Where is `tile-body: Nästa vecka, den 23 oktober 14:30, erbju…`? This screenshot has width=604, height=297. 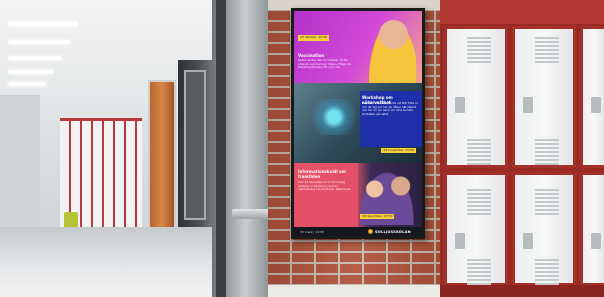
tile-body: Nästa vecka, den 23 oktober 14:30, erbju… is located at coordinates (325, 64).